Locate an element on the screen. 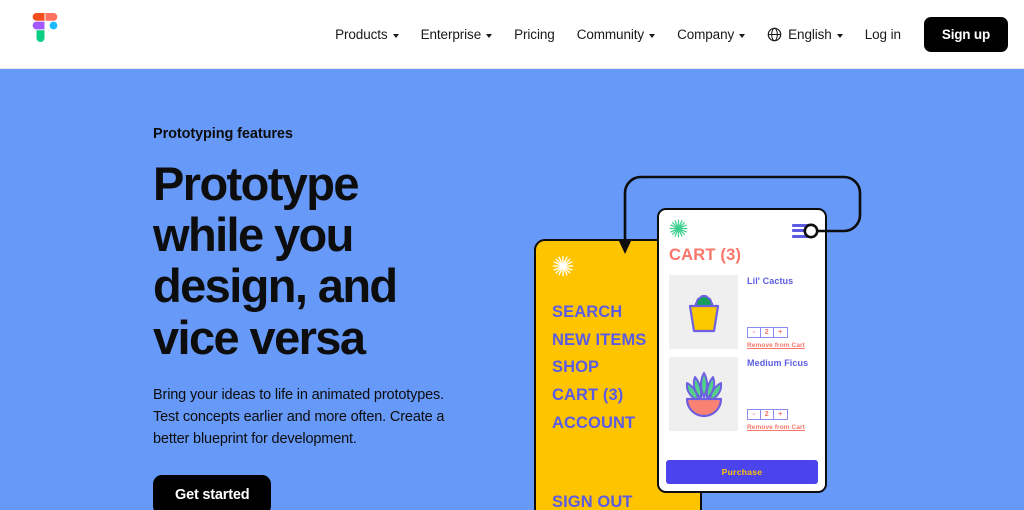 This screenshot has width=1024, height=510. language-selector: English is located at coordinates (805, 34).